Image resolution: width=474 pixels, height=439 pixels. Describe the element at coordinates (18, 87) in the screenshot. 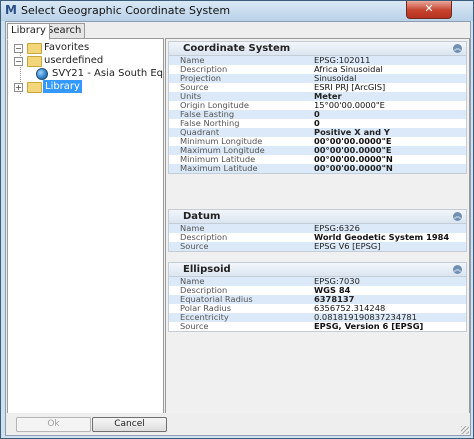

I see `expand-icon: +` at that location.